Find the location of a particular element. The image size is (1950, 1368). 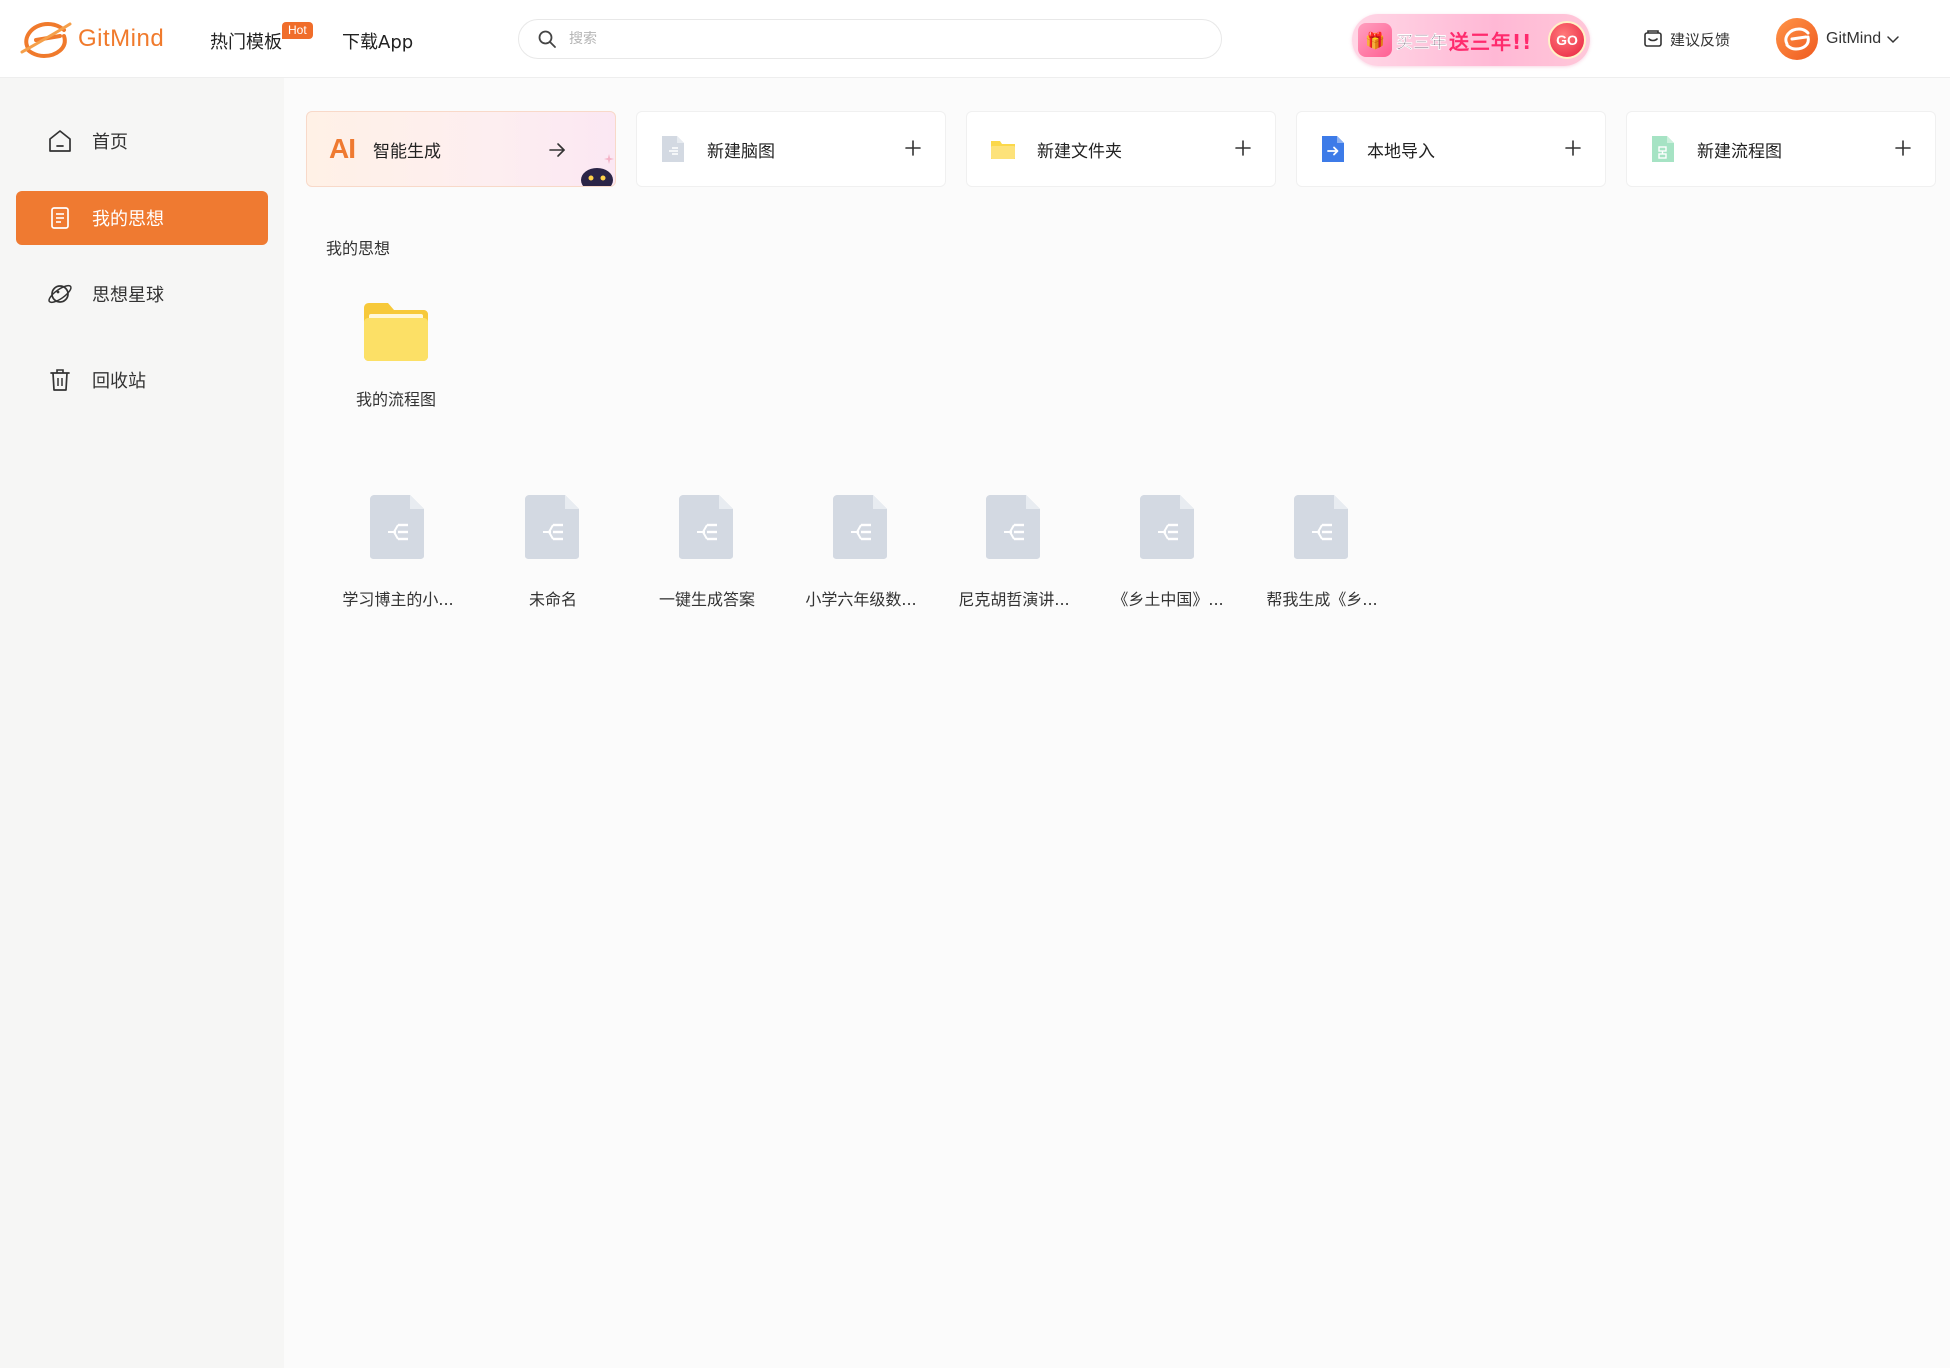

nav-download-app: 下载App is located at coordinates (377, 41).